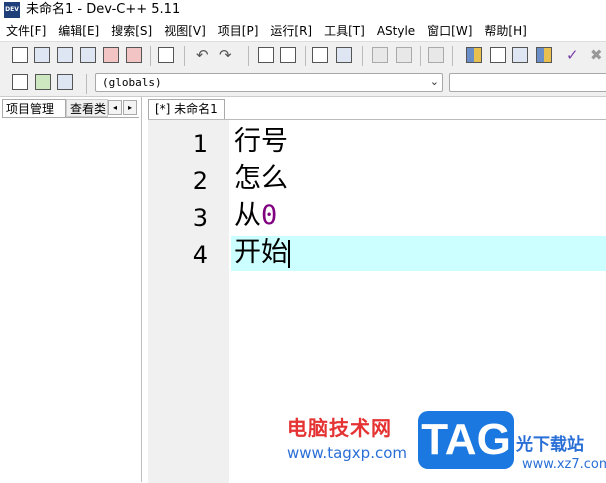  Describe the element at coordinates (289, 253) in the screenshot. I see `text-caret` at that location.